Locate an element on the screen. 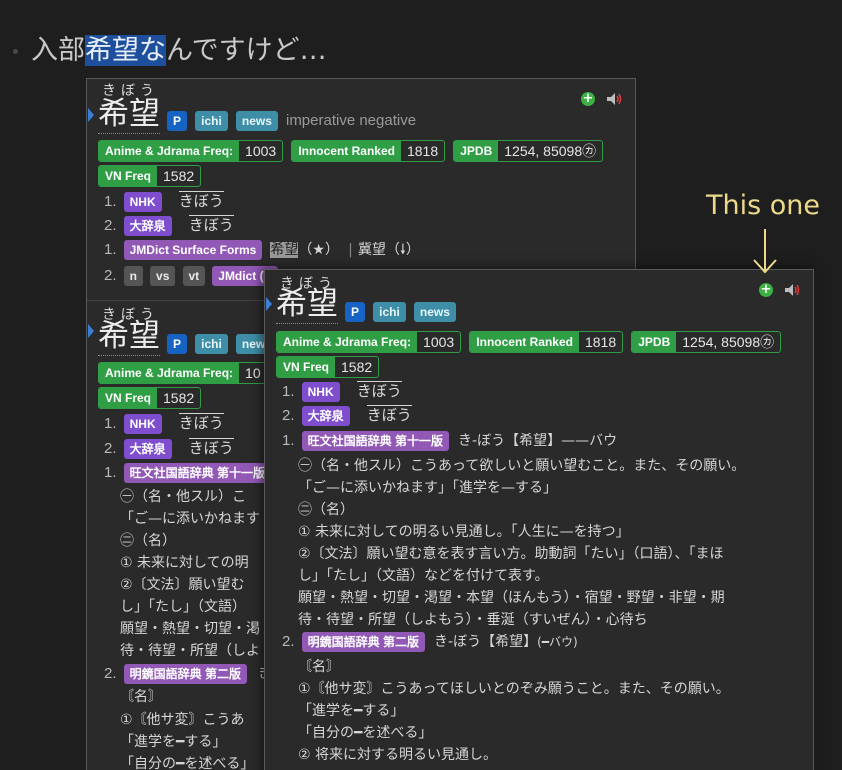 The width and height of the screenshot is (842, 770). surface-form-star: （★） is located at coordinates (318, 250).